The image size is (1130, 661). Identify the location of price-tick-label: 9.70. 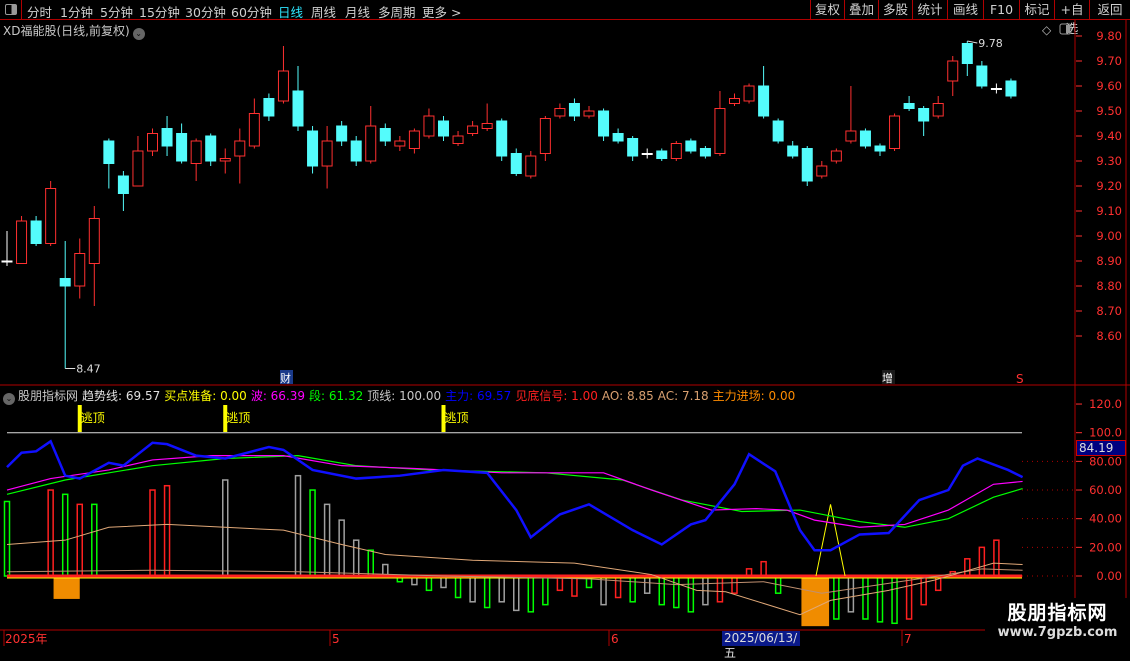
(1109, 61).